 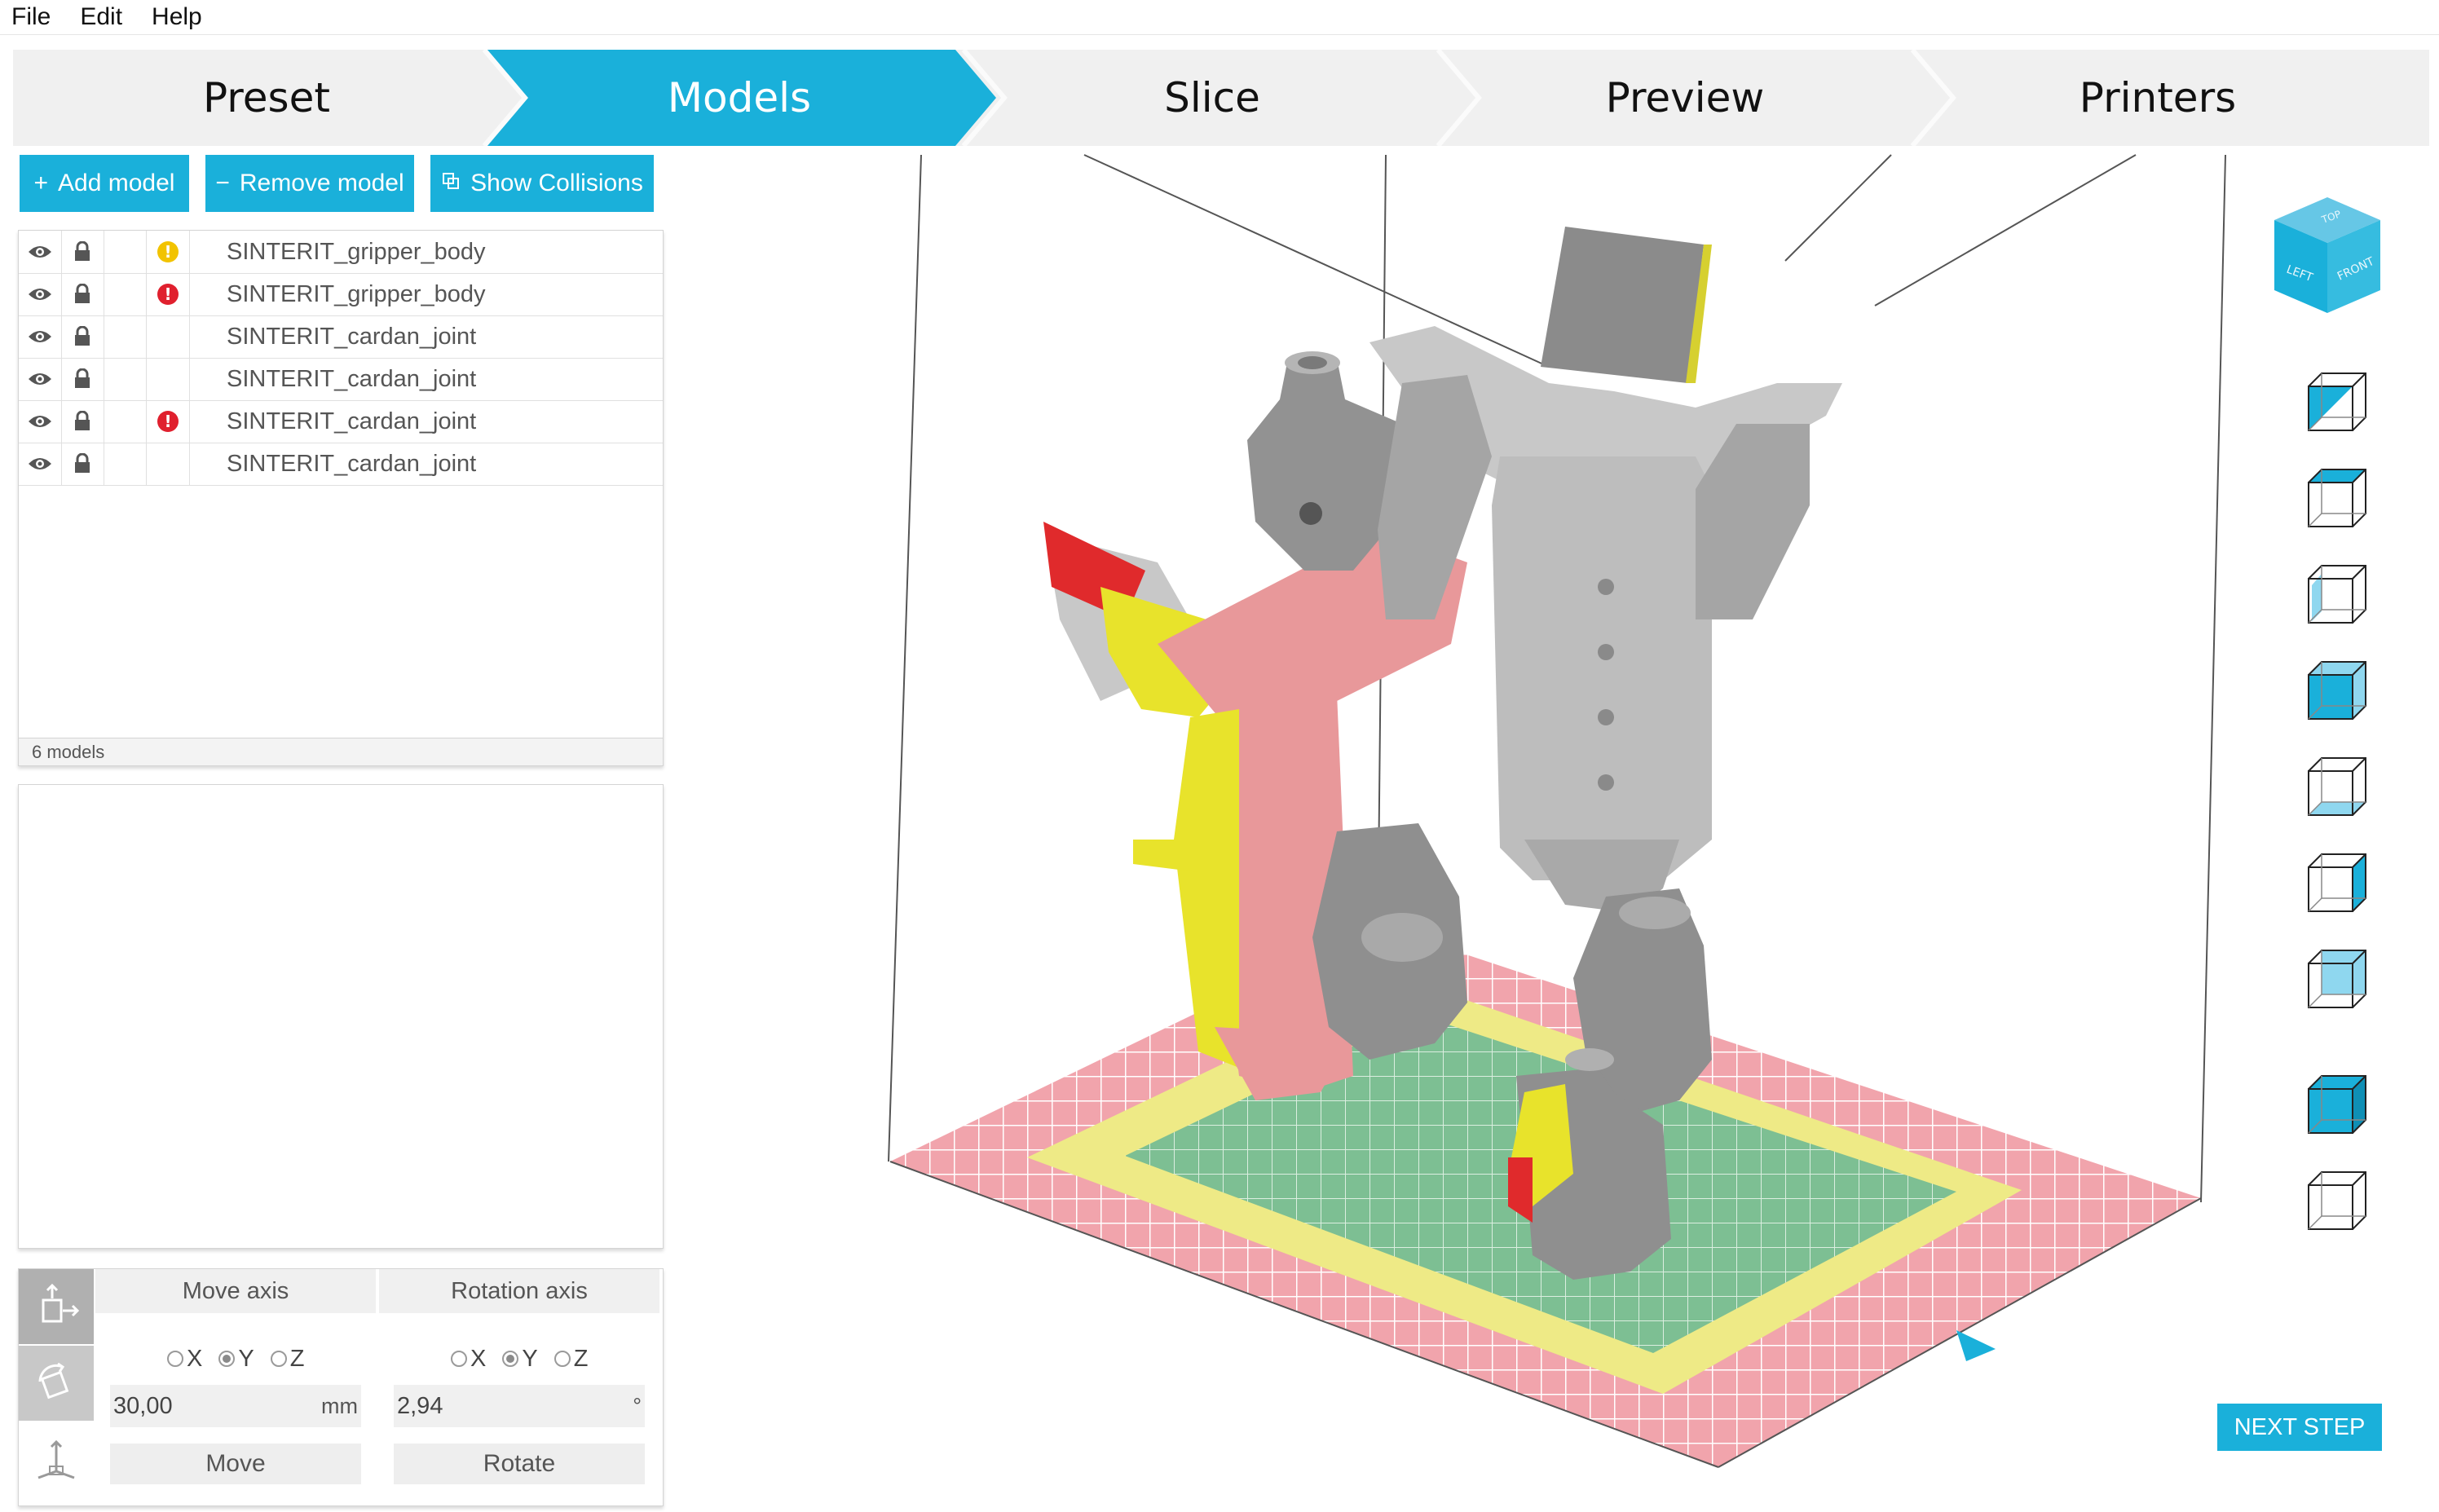 I want to click on move-axis-radios: X Y Z, so click(x=244, y=1359).